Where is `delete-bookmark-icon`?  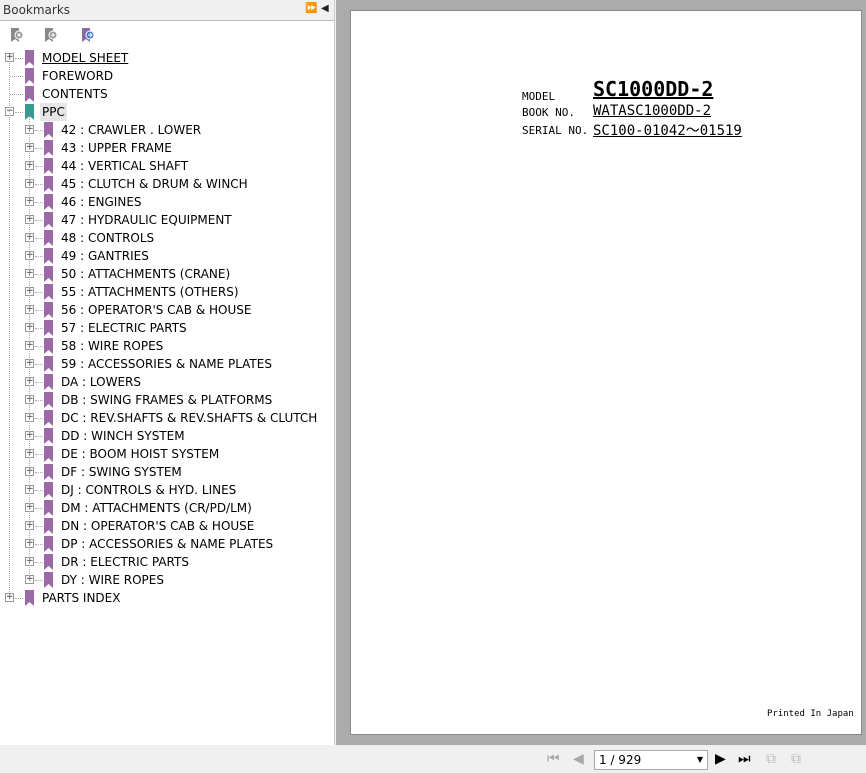
delete-bookmark-icon is located at coordinates (17, 35).